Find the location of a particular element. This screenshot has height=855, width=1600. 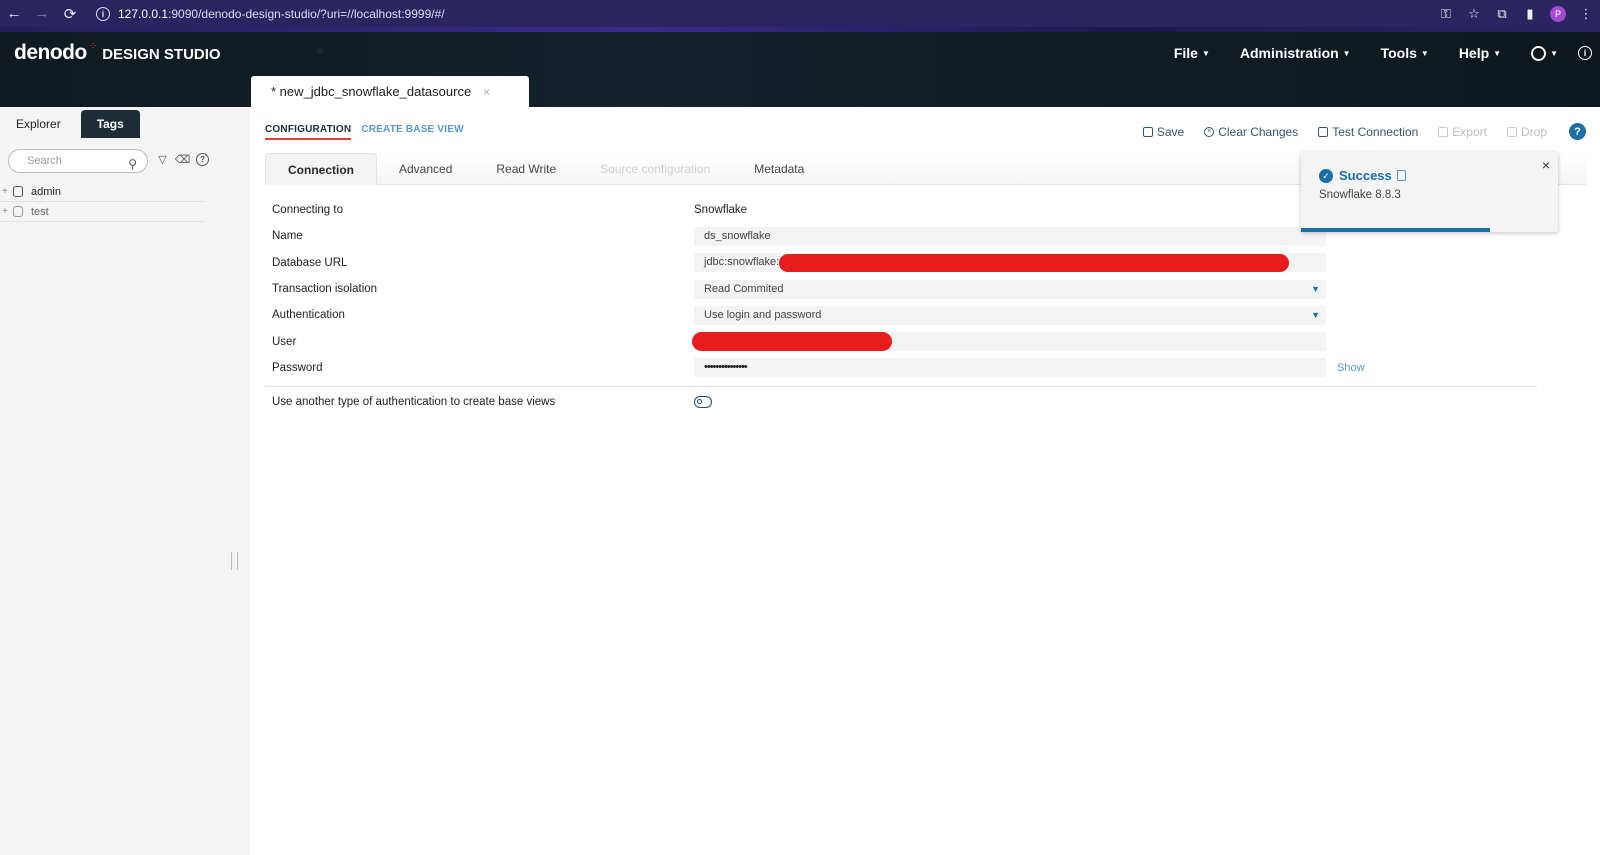

user-menu: ▼ is located at coordinates (1544, 53).